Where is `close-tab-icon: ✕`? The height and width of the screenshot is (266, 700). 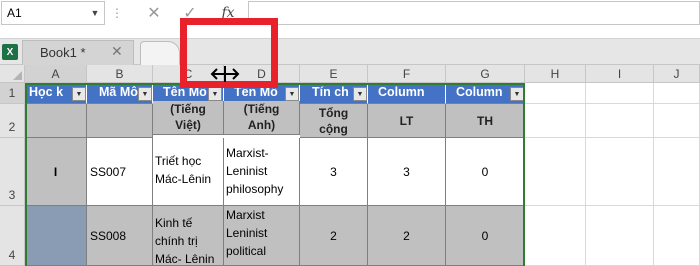
close-tab-icon: ✕ is located at coordinates (117, 51).